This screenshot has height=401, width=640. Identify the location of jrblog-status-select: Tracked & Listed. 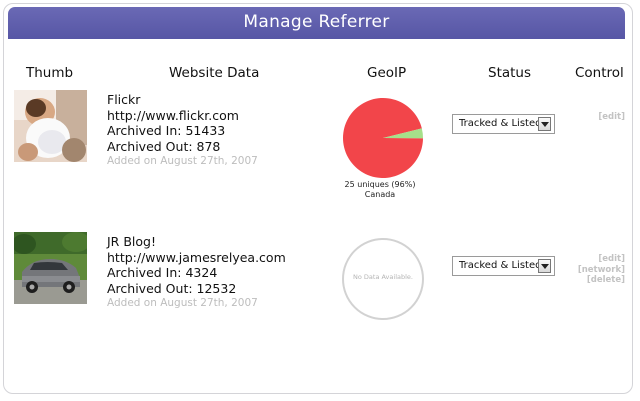
(503, 266).